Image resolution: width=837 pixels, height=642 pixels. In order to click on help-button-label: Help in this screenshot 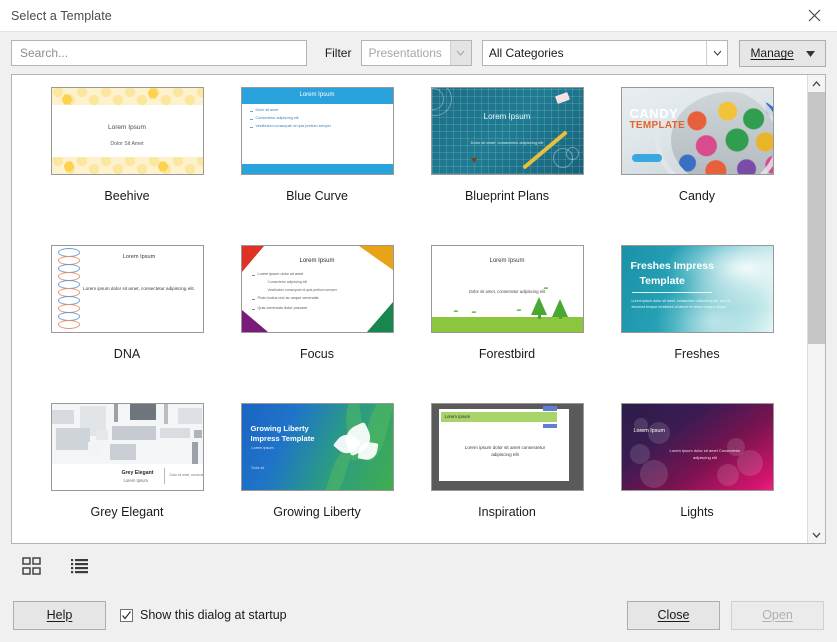, I will do `click(59, 615)`.